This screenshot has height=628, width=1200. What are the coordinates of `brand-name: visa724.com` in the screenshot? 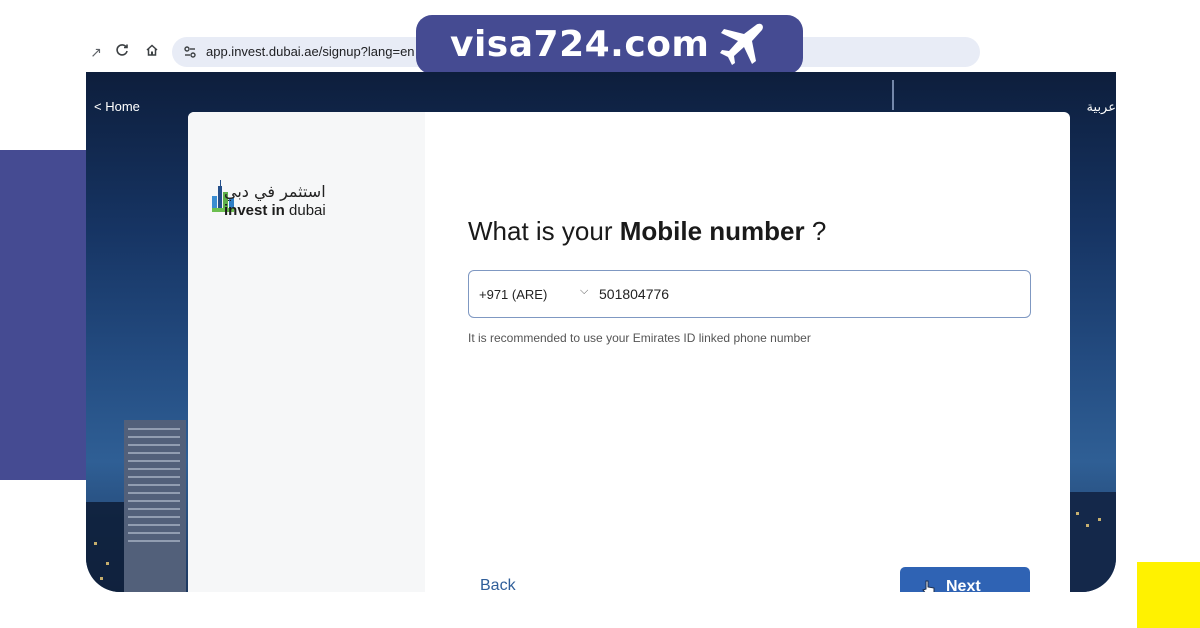 It's located at (580, 44).